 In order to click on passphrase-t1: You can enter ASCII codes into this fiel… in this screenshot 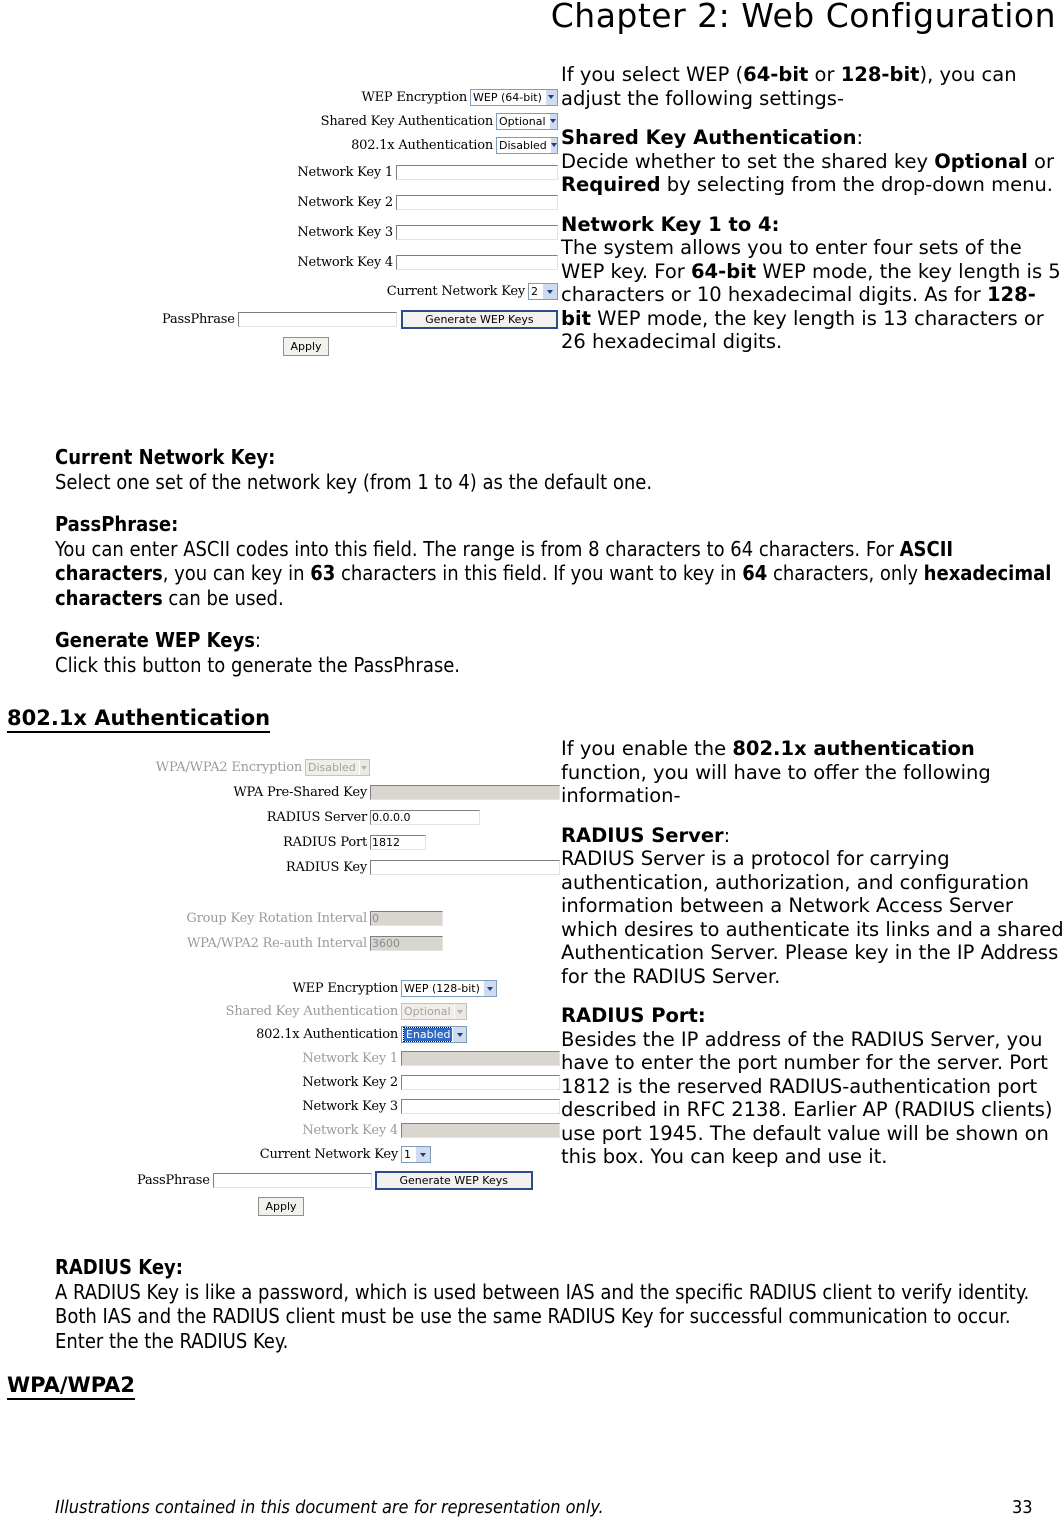, I will do `click(477, 548)`.